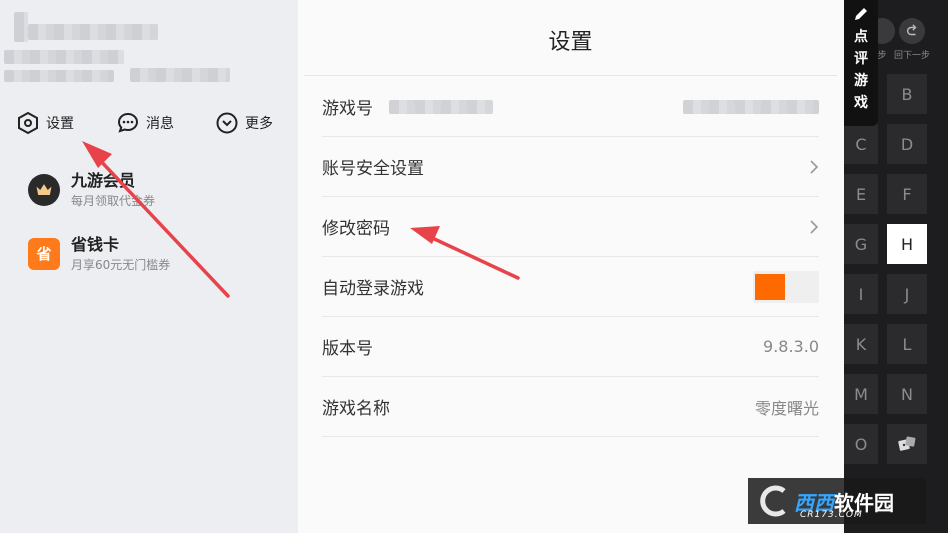 The width and height of the screenshot is (948, 533). I want to click on account-blurred, so click(751, 106).